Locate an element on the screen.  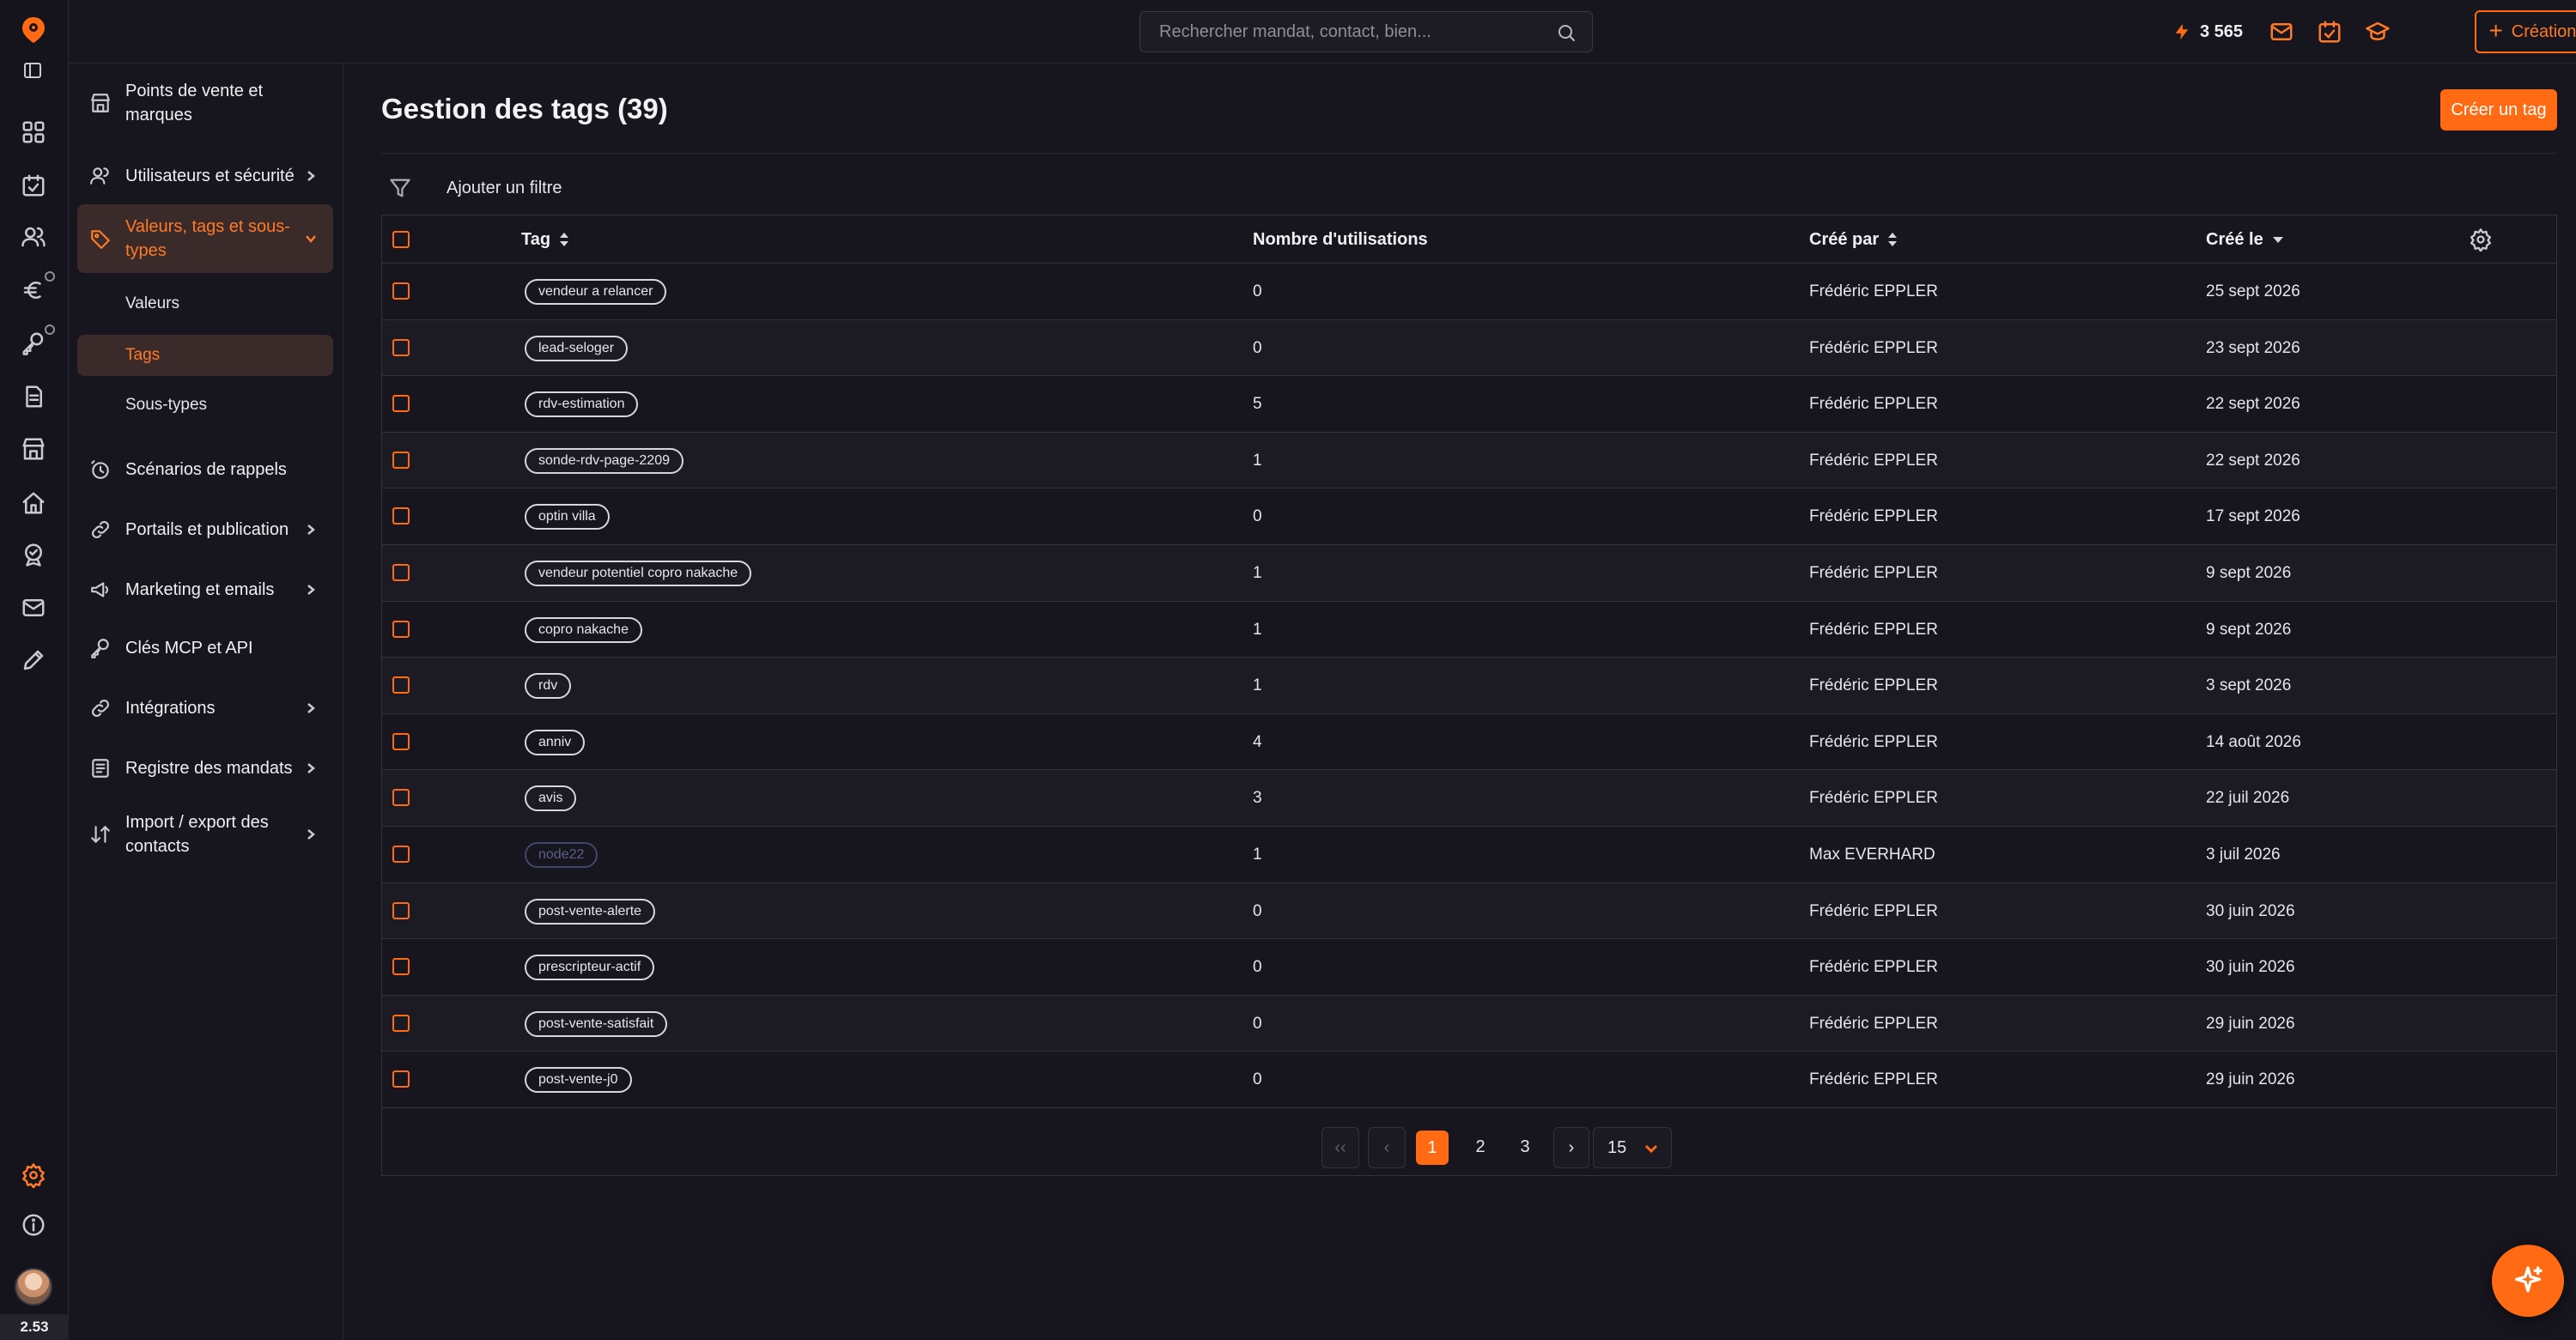
sidebar-toggle-icon is located at coordinates (32, 70).